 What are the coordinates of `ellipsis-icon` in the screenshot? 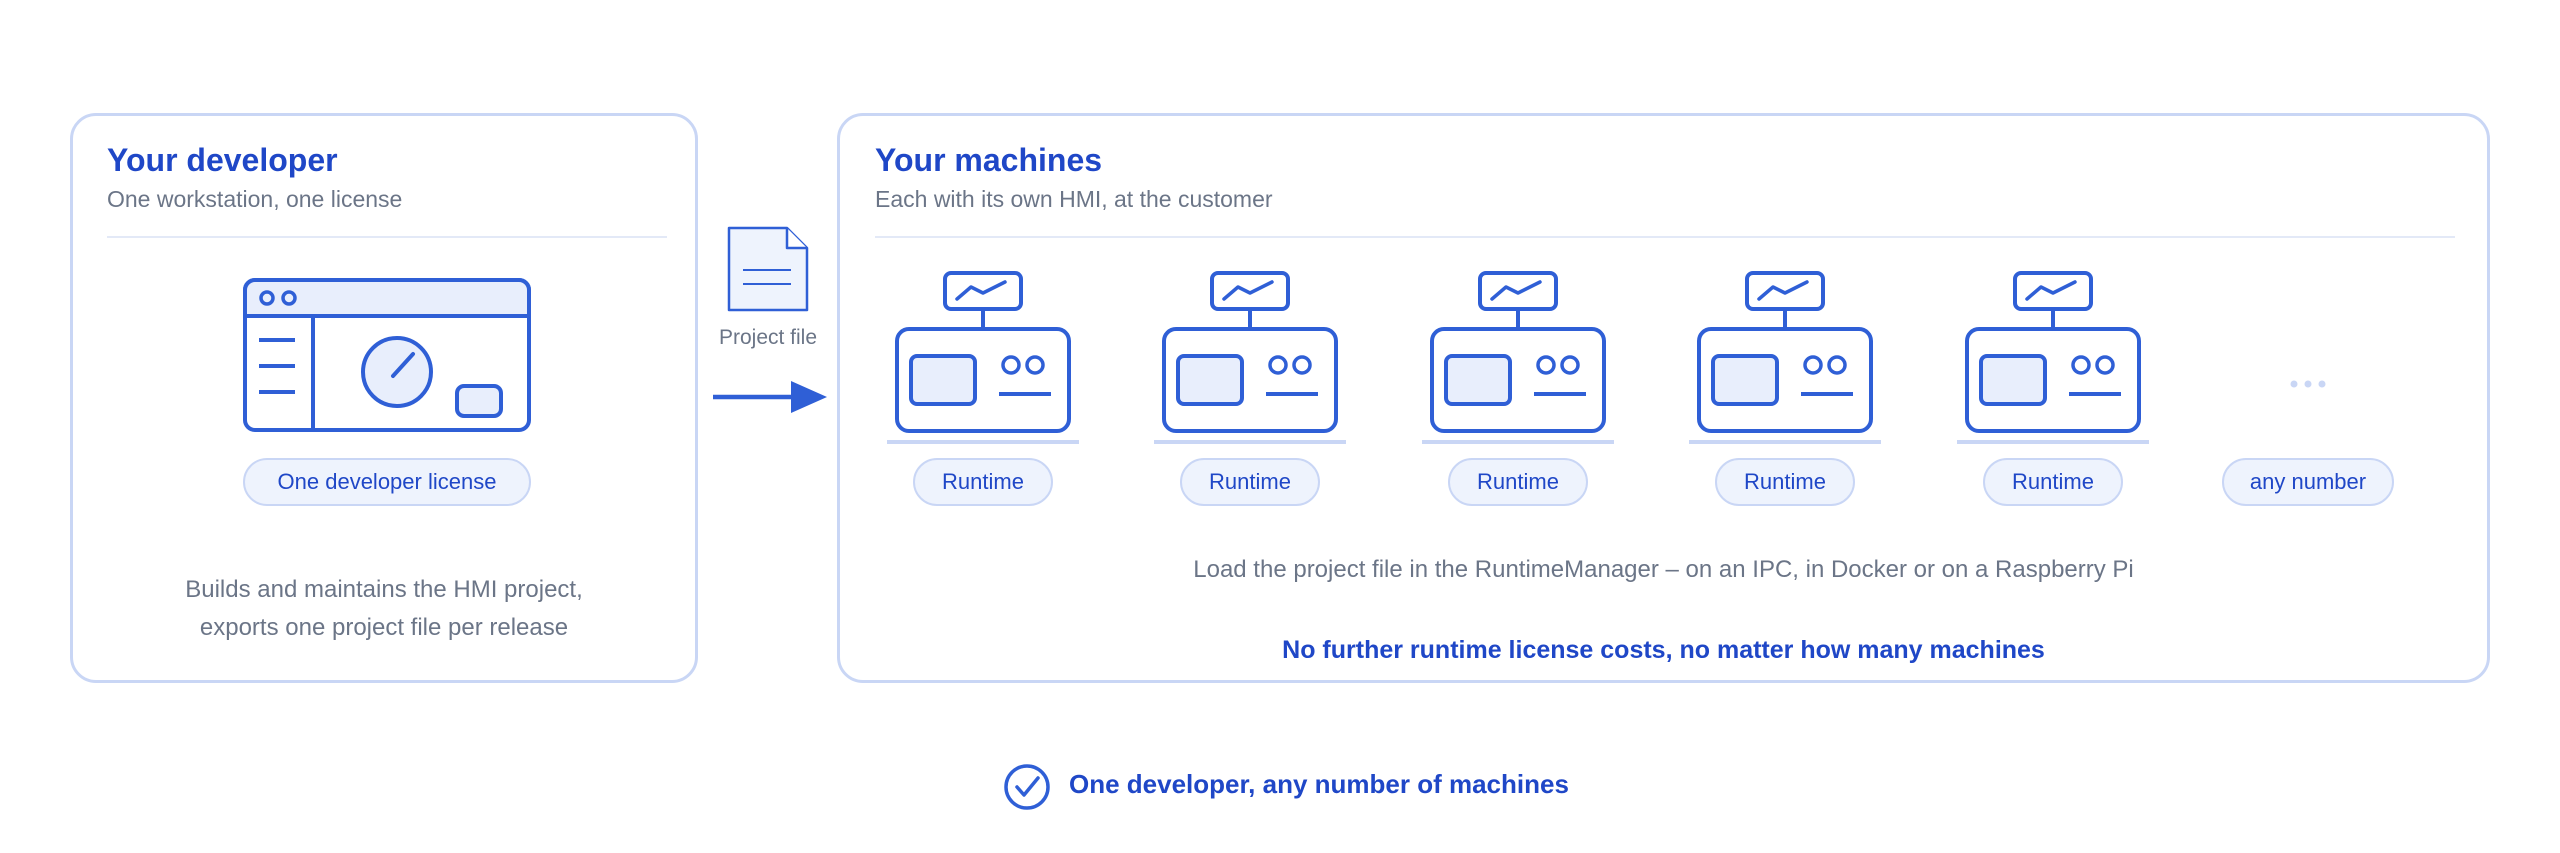 It's located at (2308, 384).